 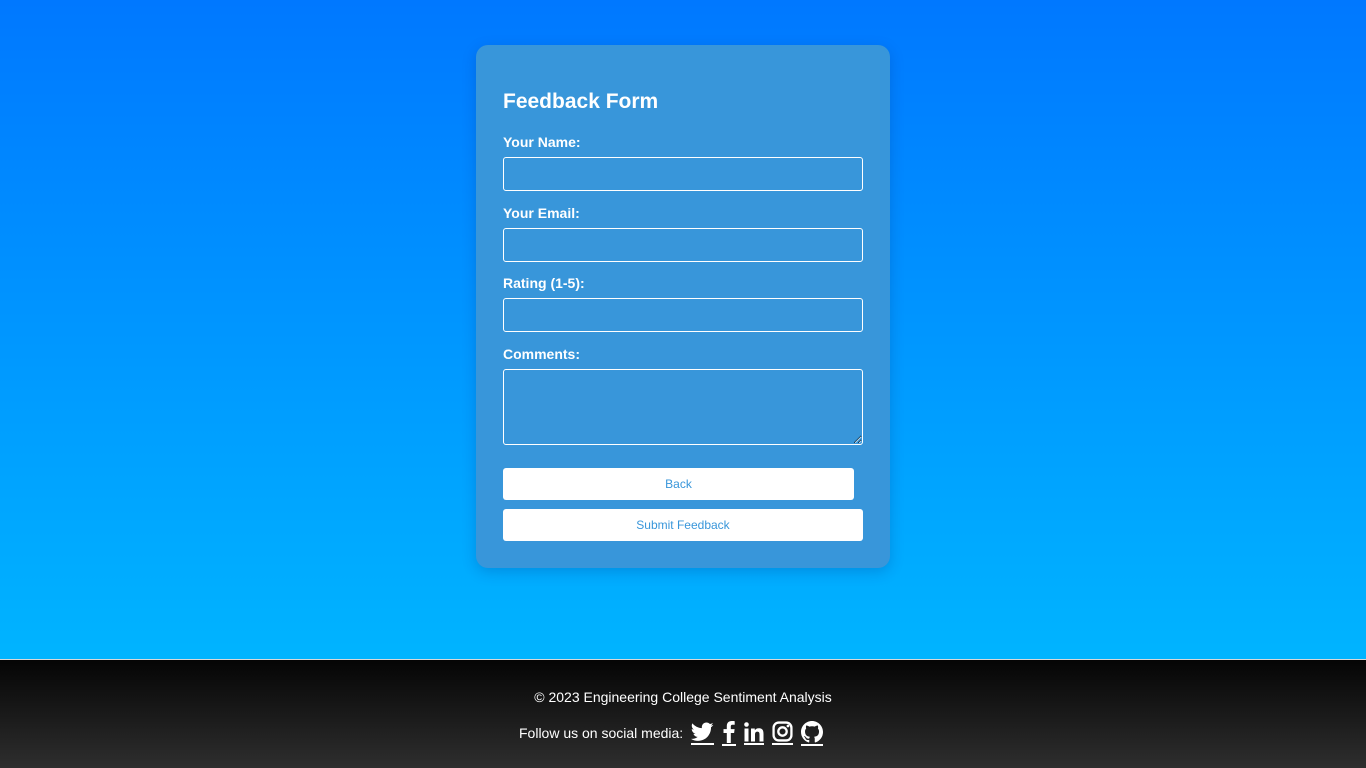 I want to click on instagram-icon, so click(x=782, y=731).